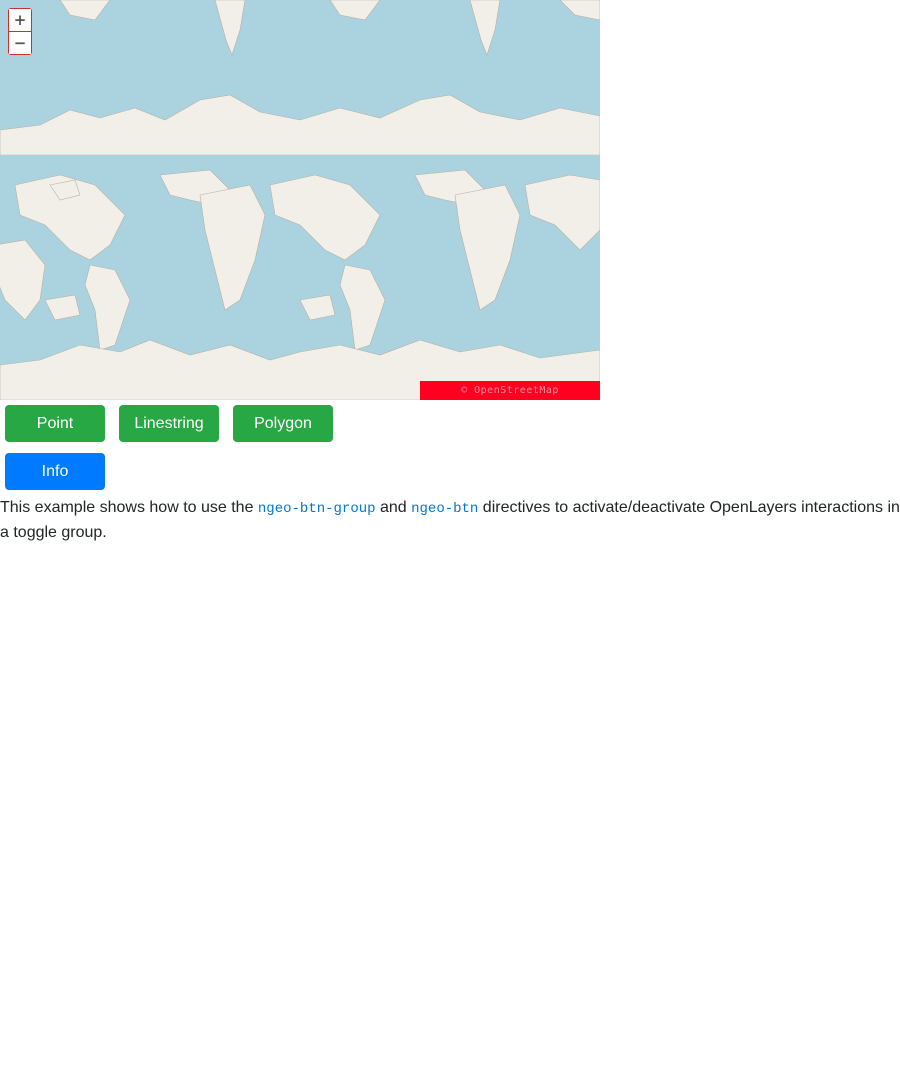 Image resolution: width=900 pixels, height=1080 pixels. I want to click on description-text-1: This example shows how to use the, so click(129, 507).